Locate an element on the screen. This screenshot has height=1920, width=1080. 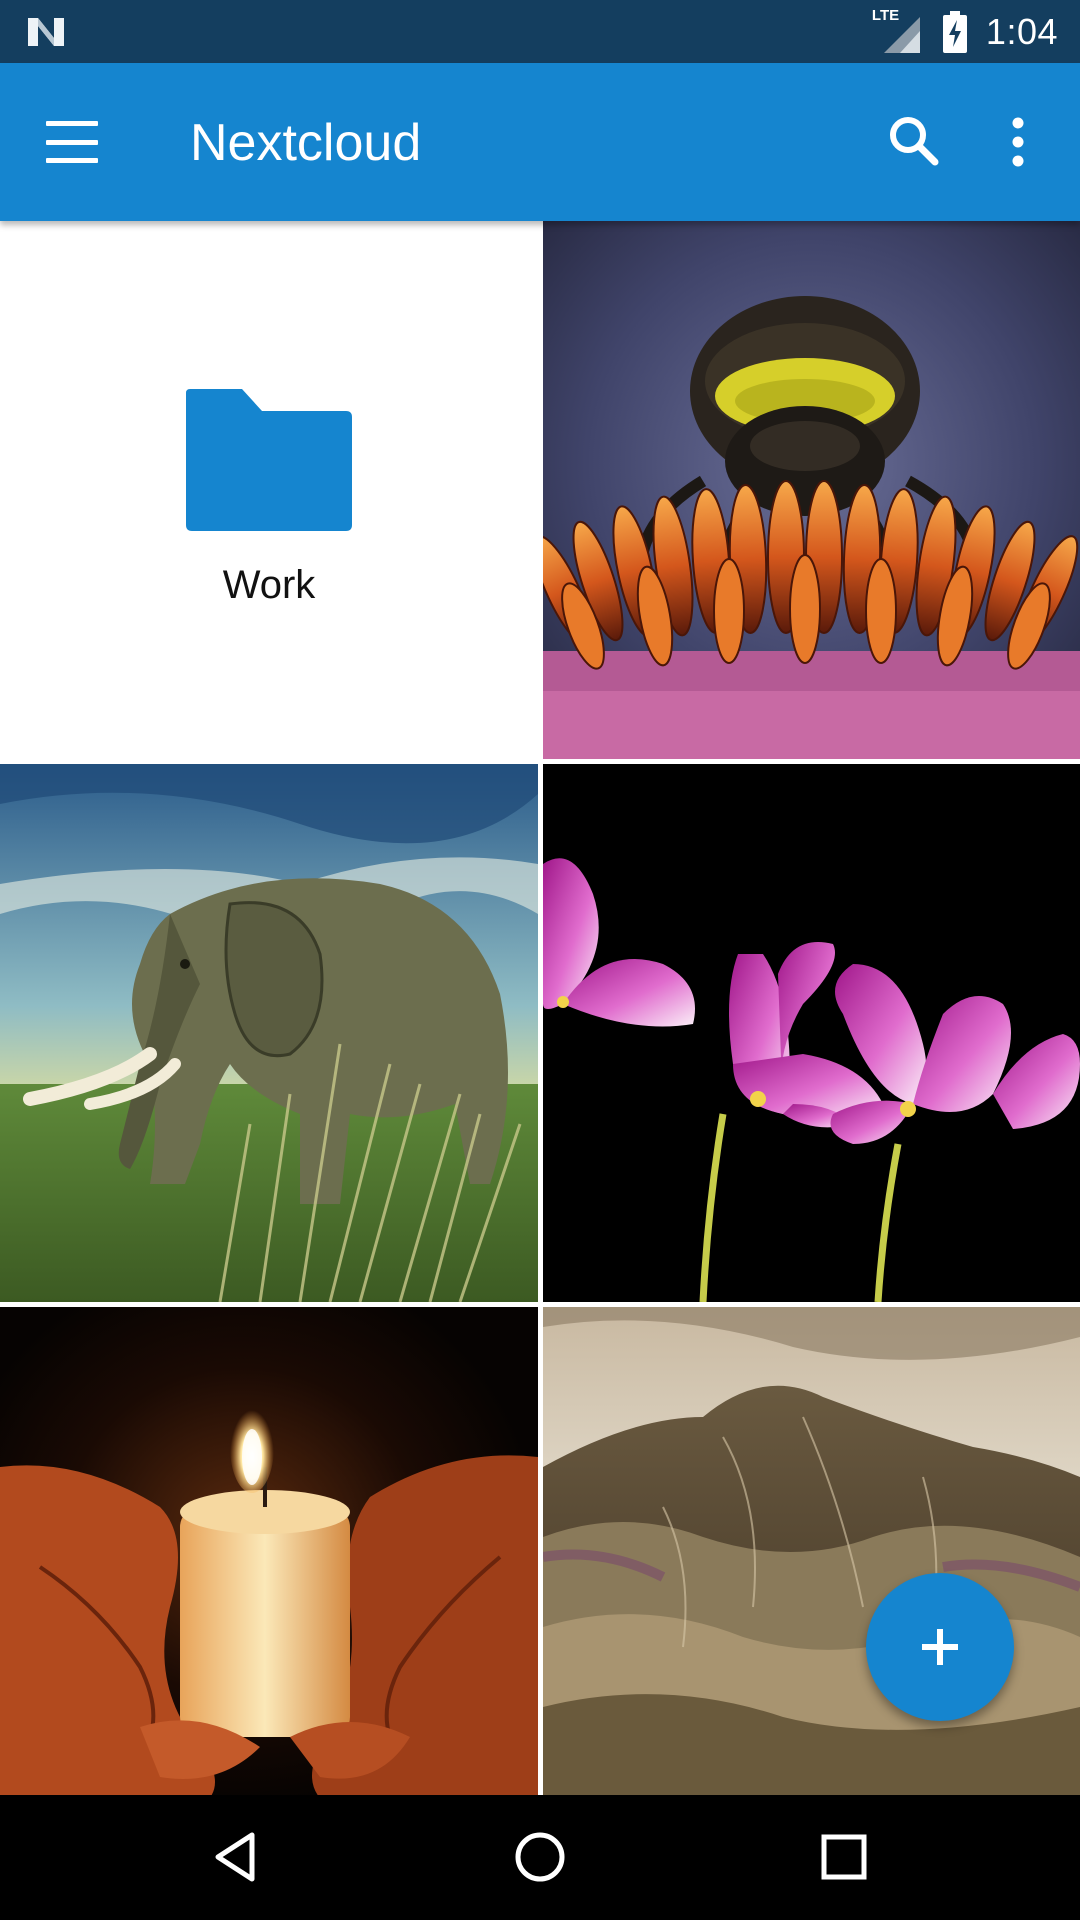
add-icon is located at coordinates (940, 1647).